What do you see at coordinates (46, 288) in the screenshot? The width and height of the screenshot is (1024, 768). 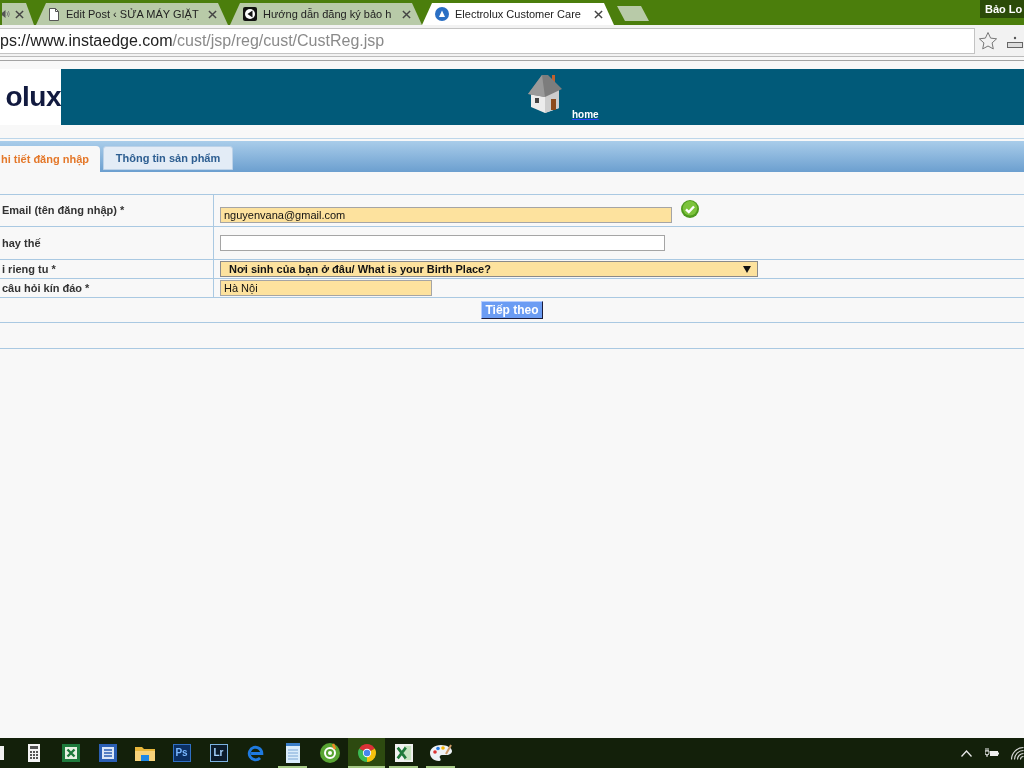 I see `field-label: câu hỏi kín đáo *` at bounding box center [46, 288].